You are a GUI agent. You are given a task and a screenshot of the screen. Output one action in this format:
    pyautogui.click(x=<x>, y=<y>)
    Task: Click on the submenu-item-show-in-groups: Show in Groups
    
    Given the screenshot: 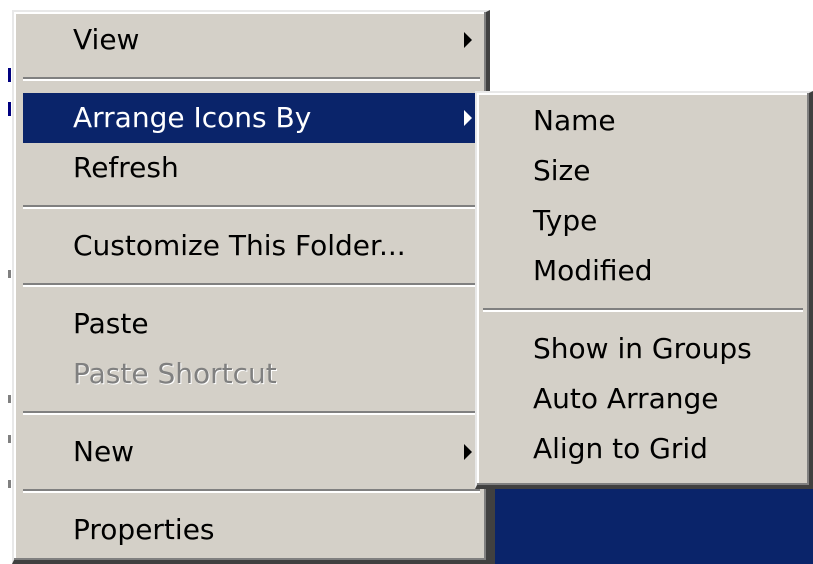 What is the action you would take?
    pyautogui.click(x=643, y=349)
    